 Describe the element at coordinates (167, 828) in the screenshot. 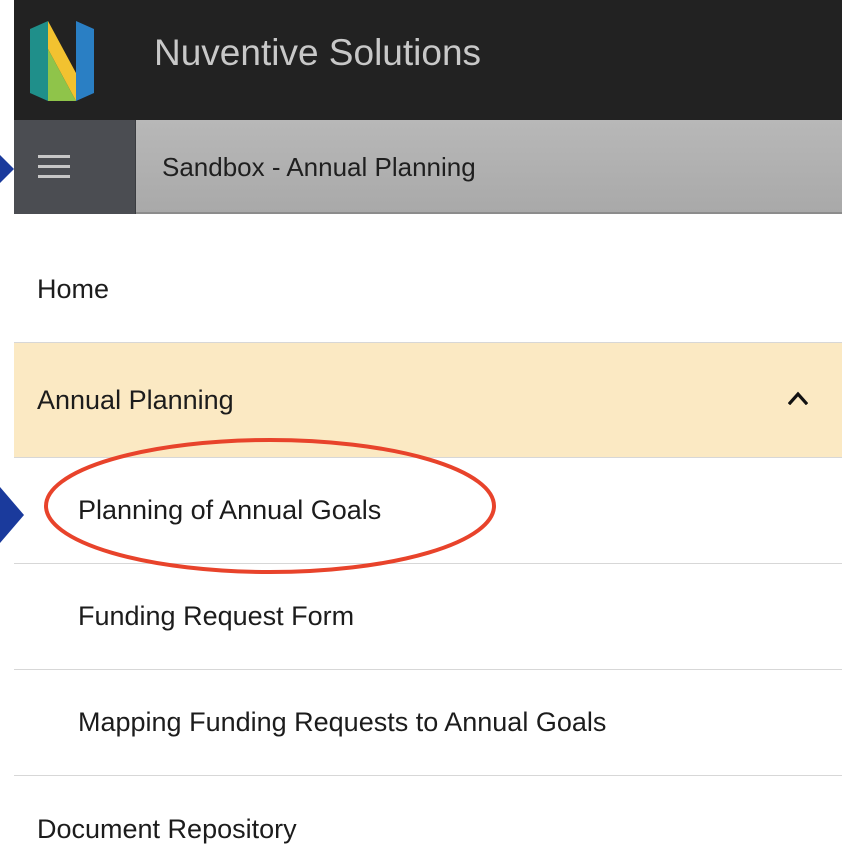

I see `nav-item-label: Document Repository` at that location.